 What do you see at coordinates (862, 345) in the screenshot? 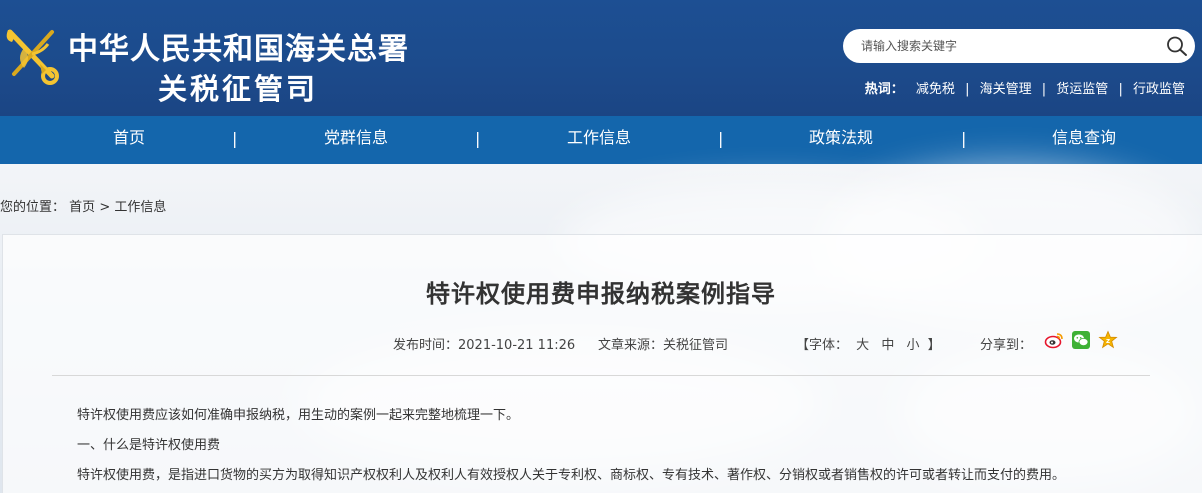
I see `font-large-button: 大` at bounding box center [862, 345].